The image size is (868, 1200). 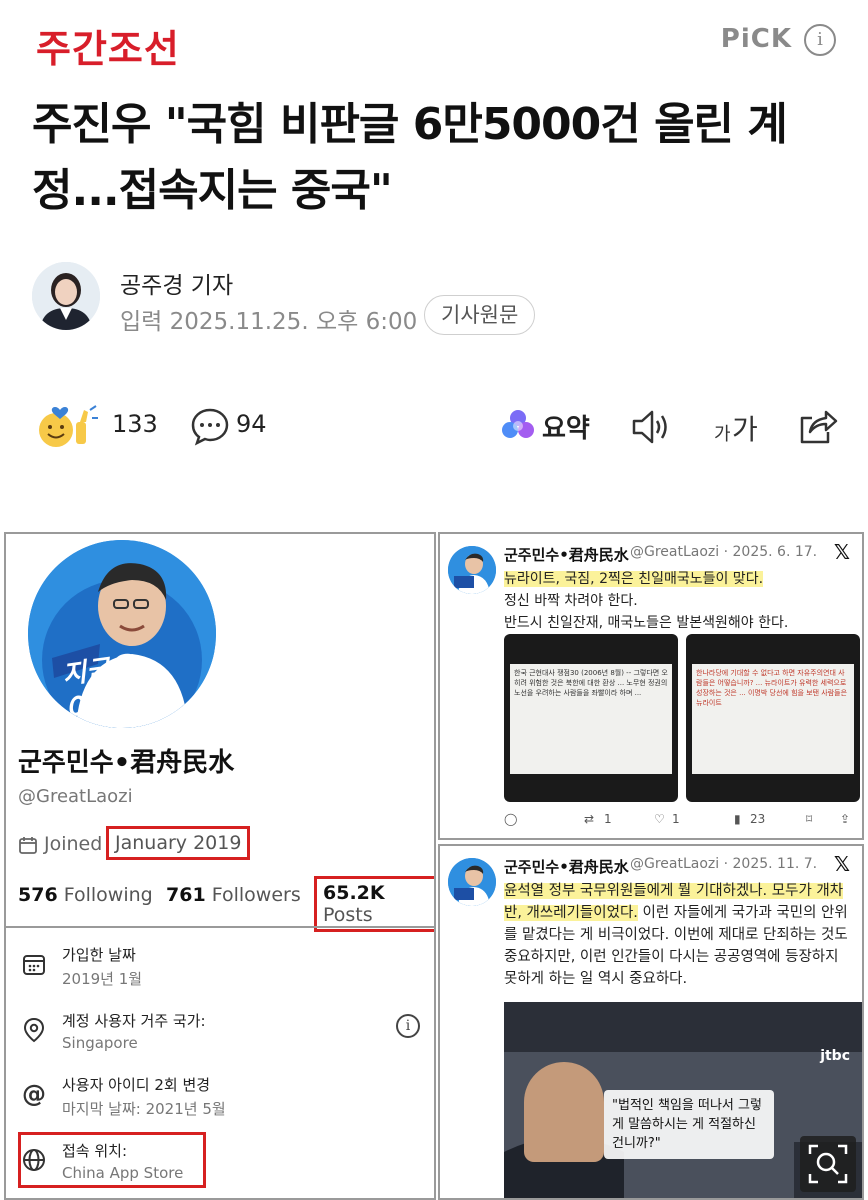 I want to click on speaker-icon, so click(x=651, y=427).